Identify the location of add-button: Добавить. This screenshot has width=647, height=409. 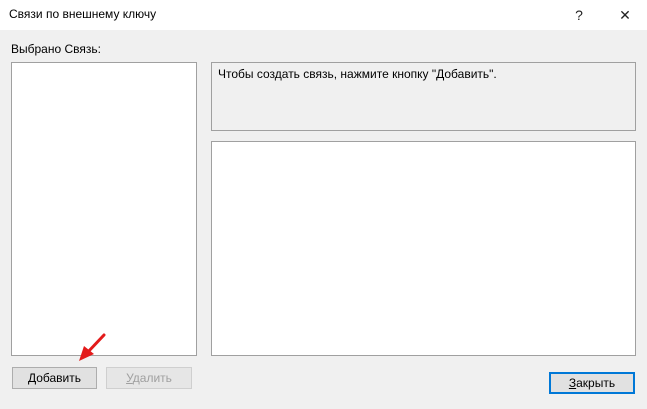
(54, 378).